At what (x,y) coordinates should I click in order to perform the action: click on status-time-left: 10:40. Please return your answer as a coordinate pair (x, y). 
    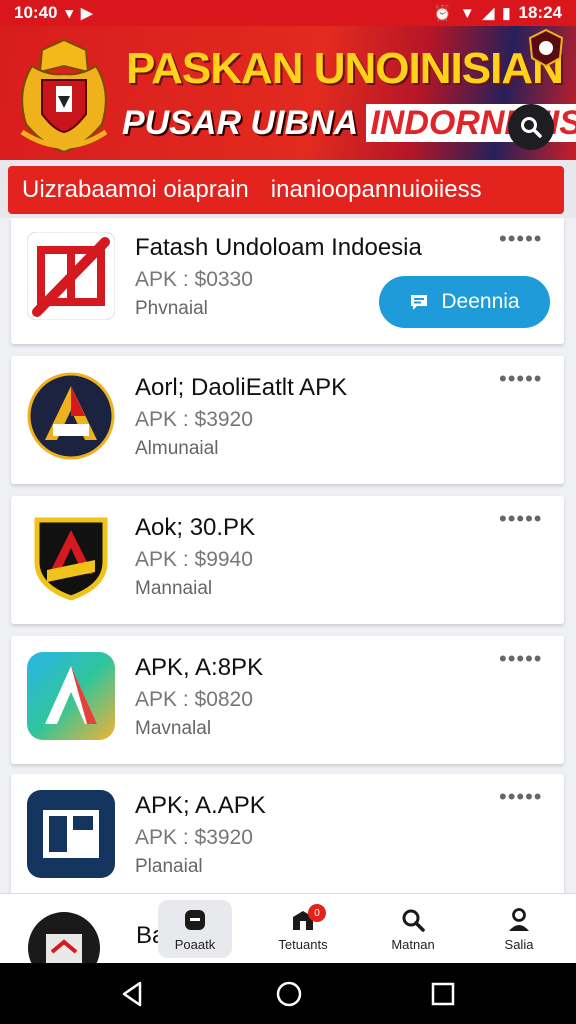
    Looking at the image, I should click on (36, 12).